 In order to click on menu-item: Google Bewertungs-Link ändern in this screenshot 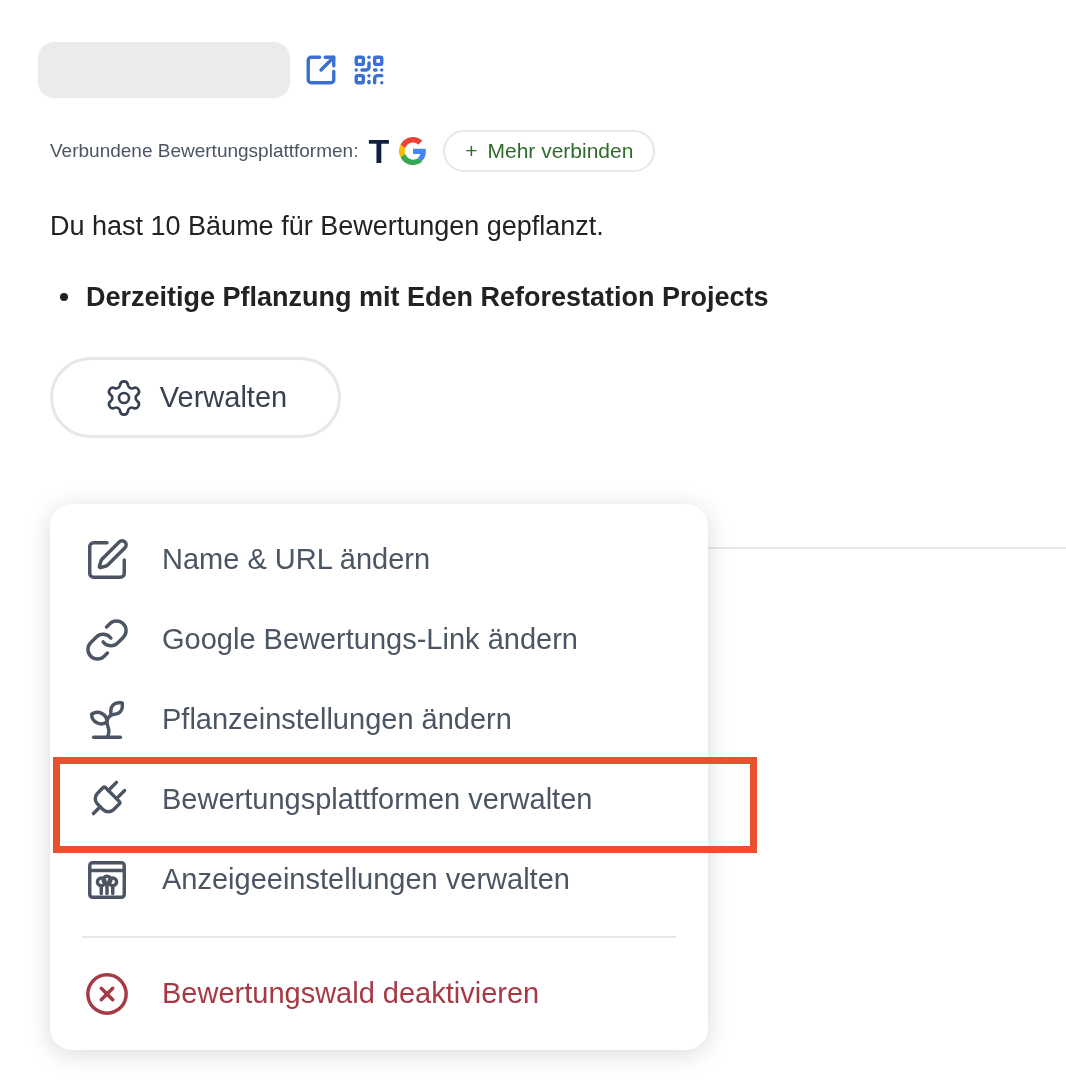, I will do `click(379, 640)`.